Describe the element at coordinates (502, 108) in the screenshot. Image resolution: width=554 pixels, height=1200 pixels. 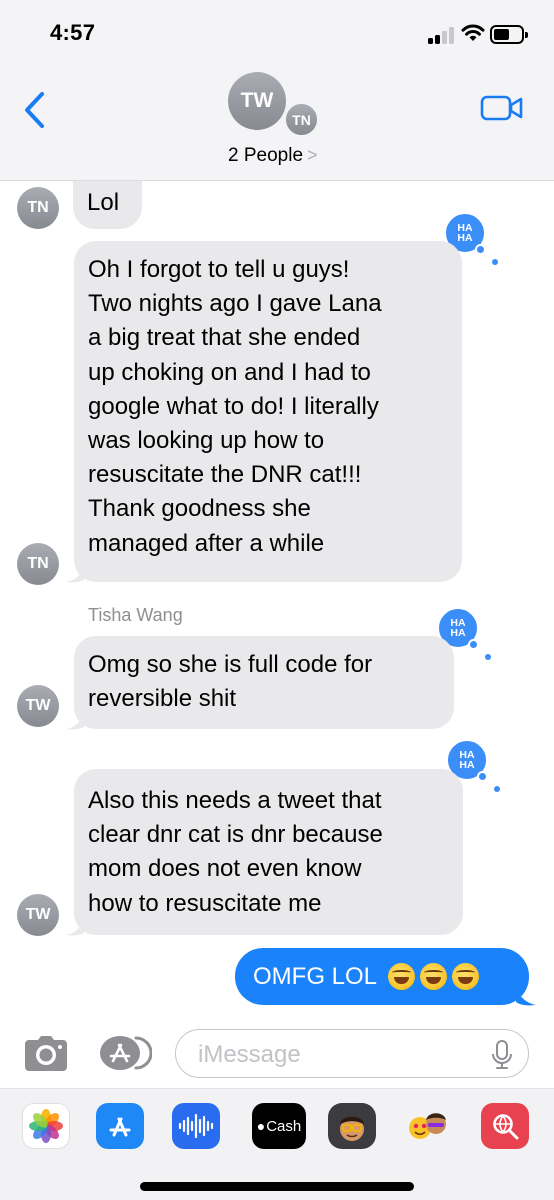
I see `facetime-video-icon` at that location.